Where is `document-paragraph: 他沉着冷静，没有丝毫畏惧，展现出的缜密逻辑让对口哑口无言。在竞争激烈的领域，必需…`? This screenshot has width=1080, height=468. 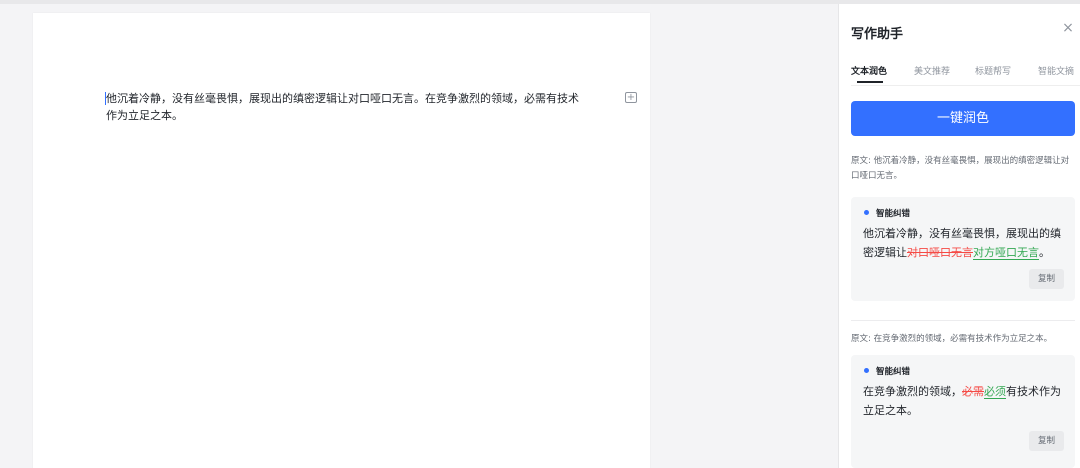
document-paragraph: 他沉着冷静，没有丝毫畏惧，展现出的缜密逻辑让对口哑口无言。在竞争激烈的领域，必需… is located at coordinates (346, 107).